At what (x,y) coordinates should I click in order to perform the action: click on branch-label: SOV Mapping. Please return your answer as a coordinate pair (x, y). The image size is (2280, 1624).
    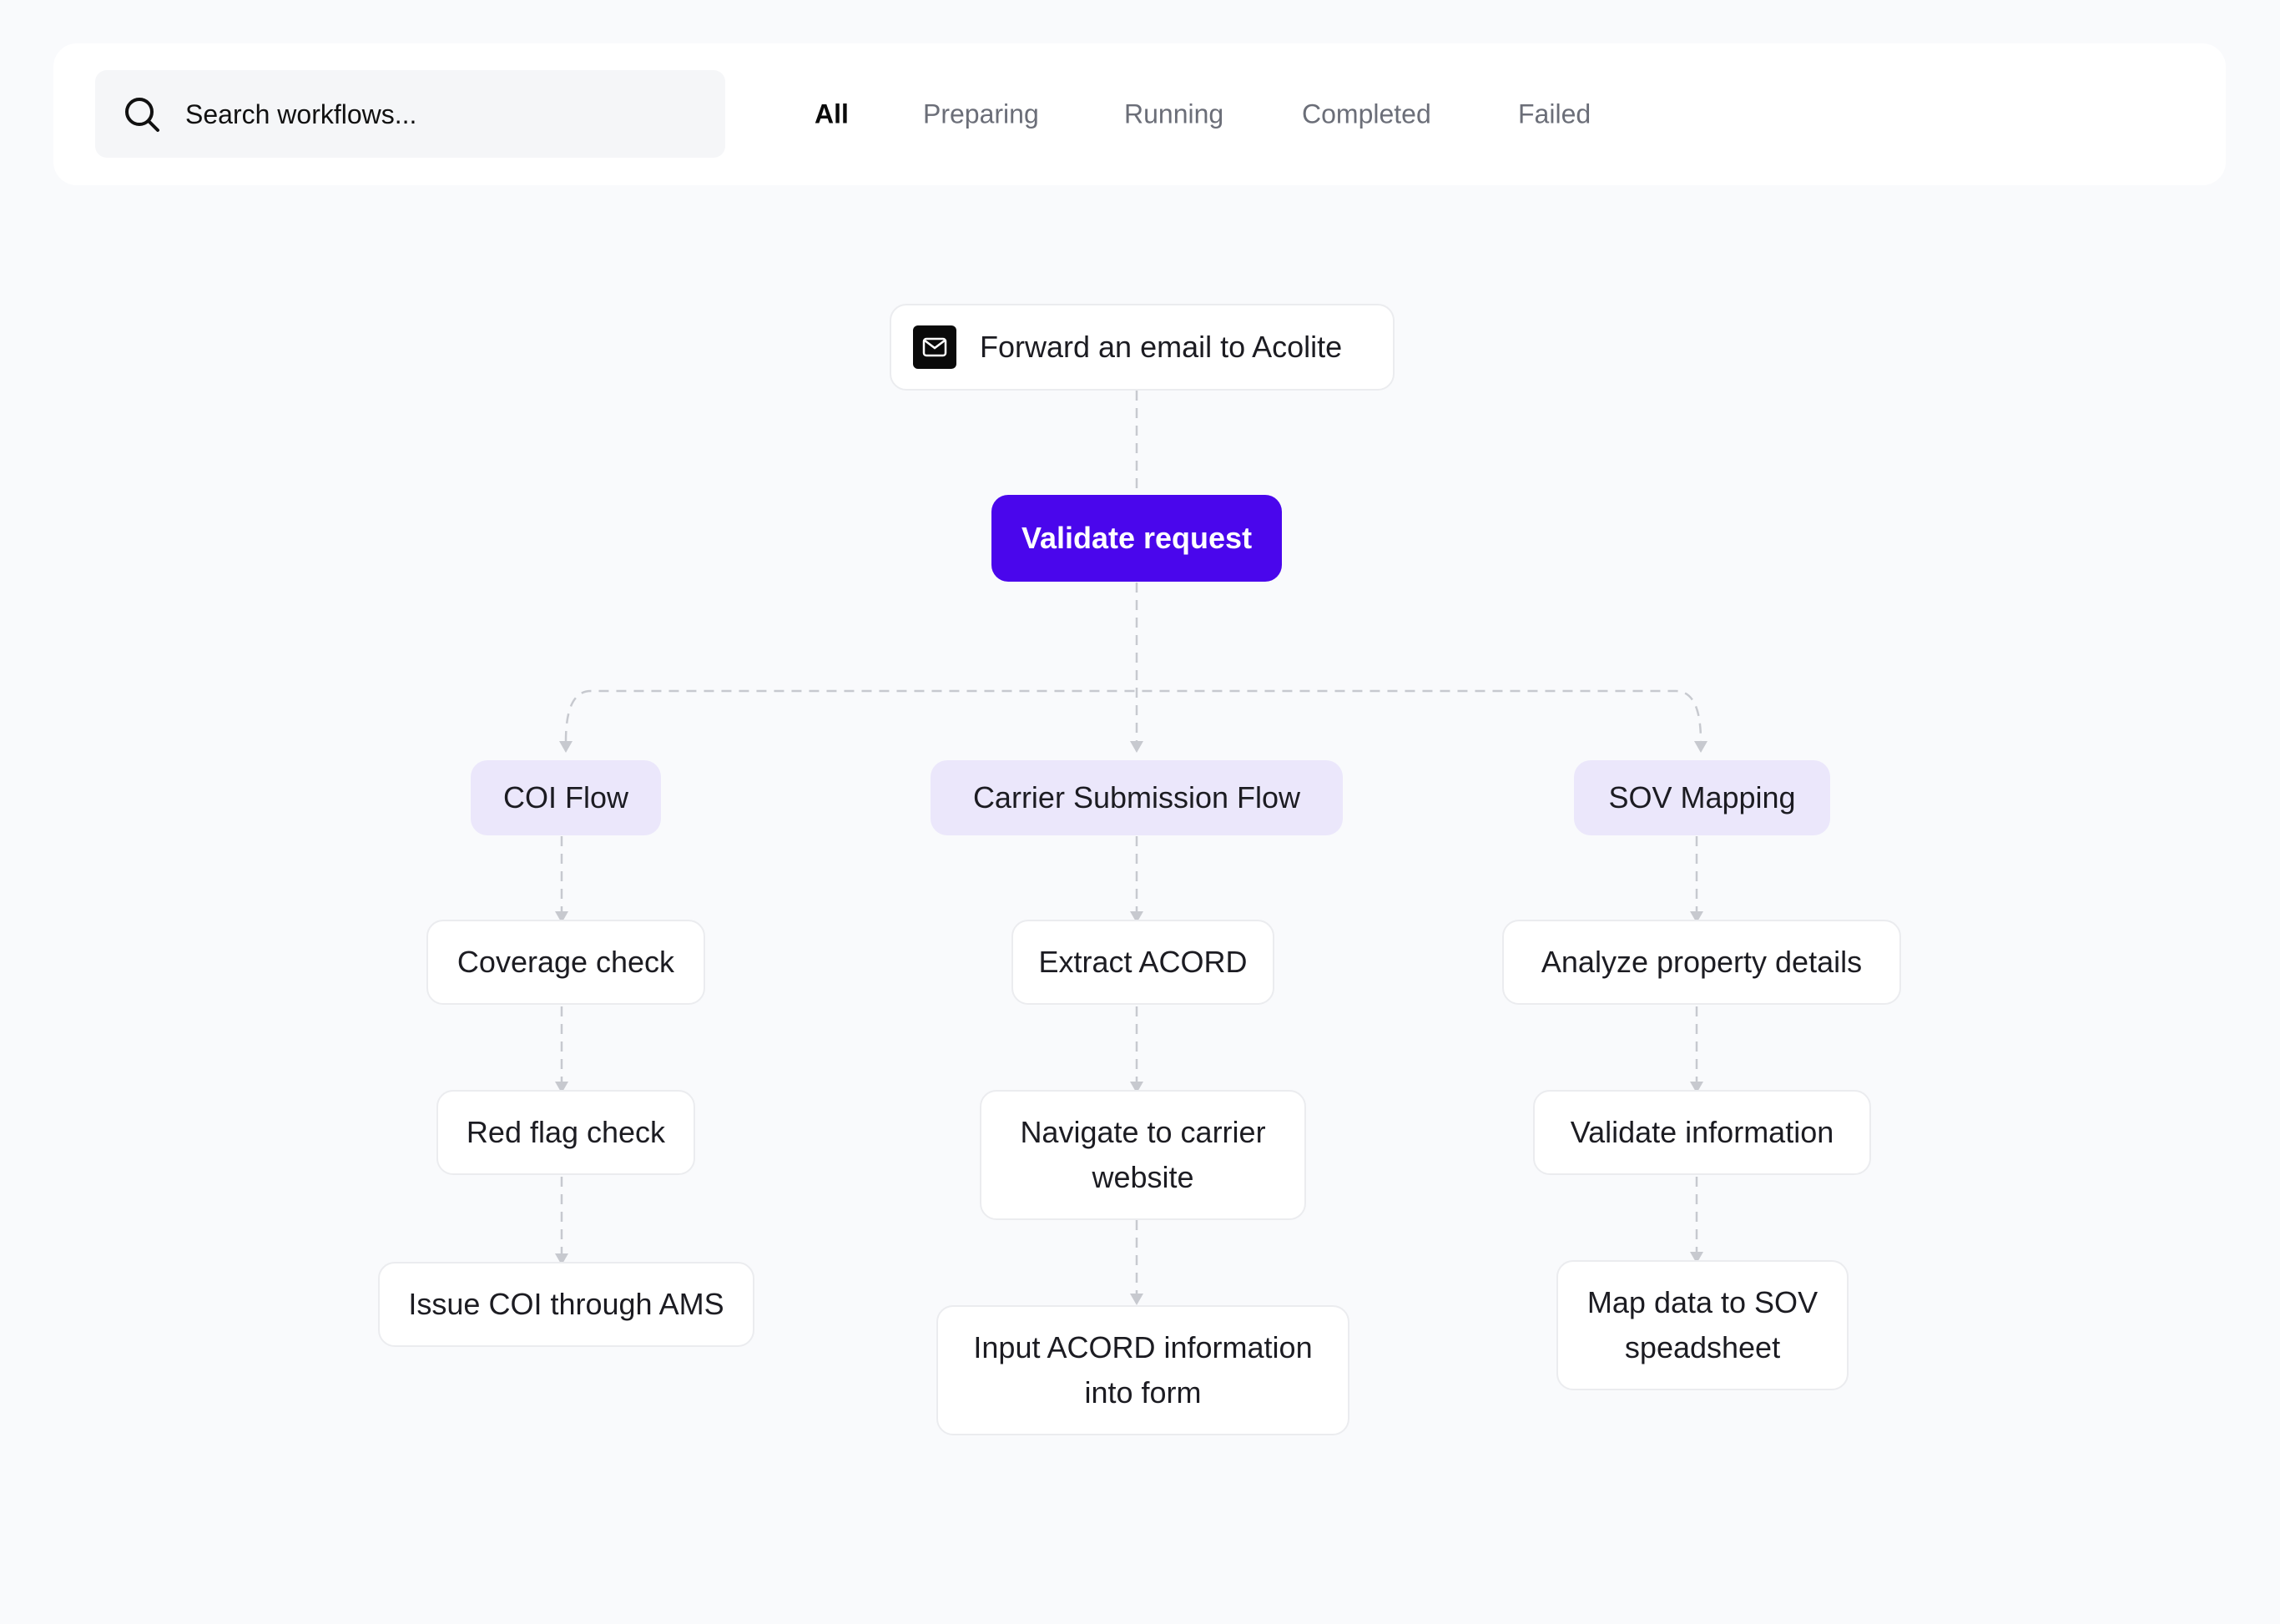
    Looking at the image, I should click on (1702, 797).